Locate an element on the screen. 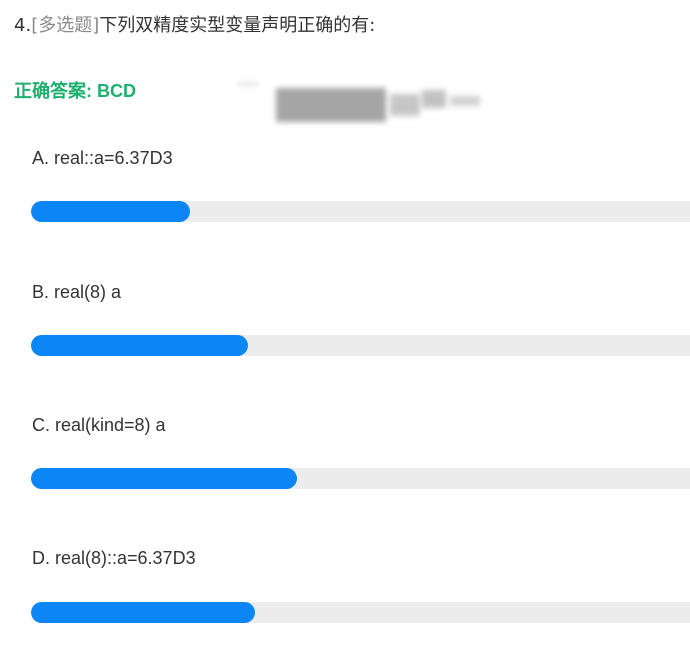  option-a-progress-track is located at coordinates (360, 211).